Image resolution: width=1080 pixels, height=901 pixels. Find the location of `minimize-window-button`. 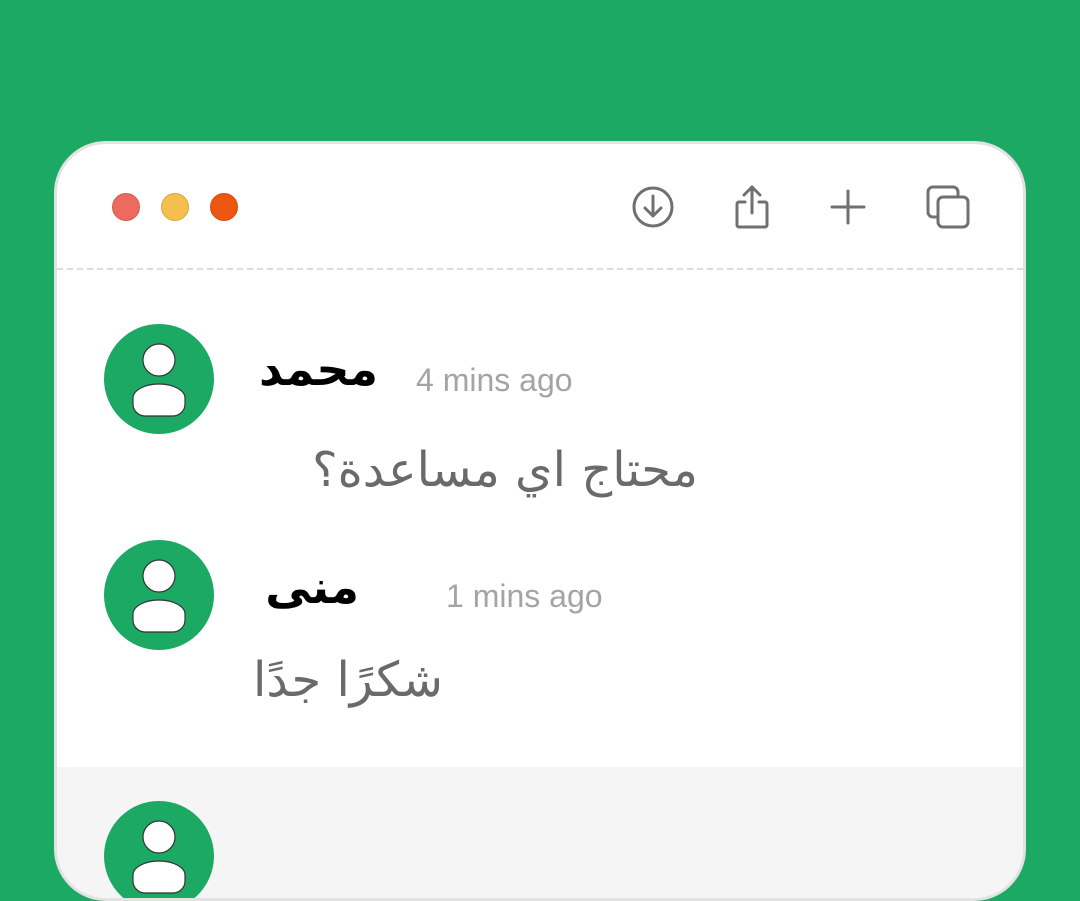

minimize-window-button is located at coordinates (175, 207).